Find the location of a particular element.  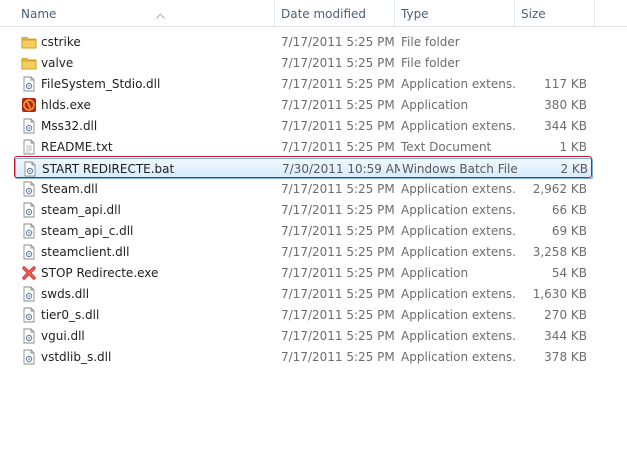

file-row: cstrike 7/17/2011 5:25 PM File folder is located at coordinates (304, 42).